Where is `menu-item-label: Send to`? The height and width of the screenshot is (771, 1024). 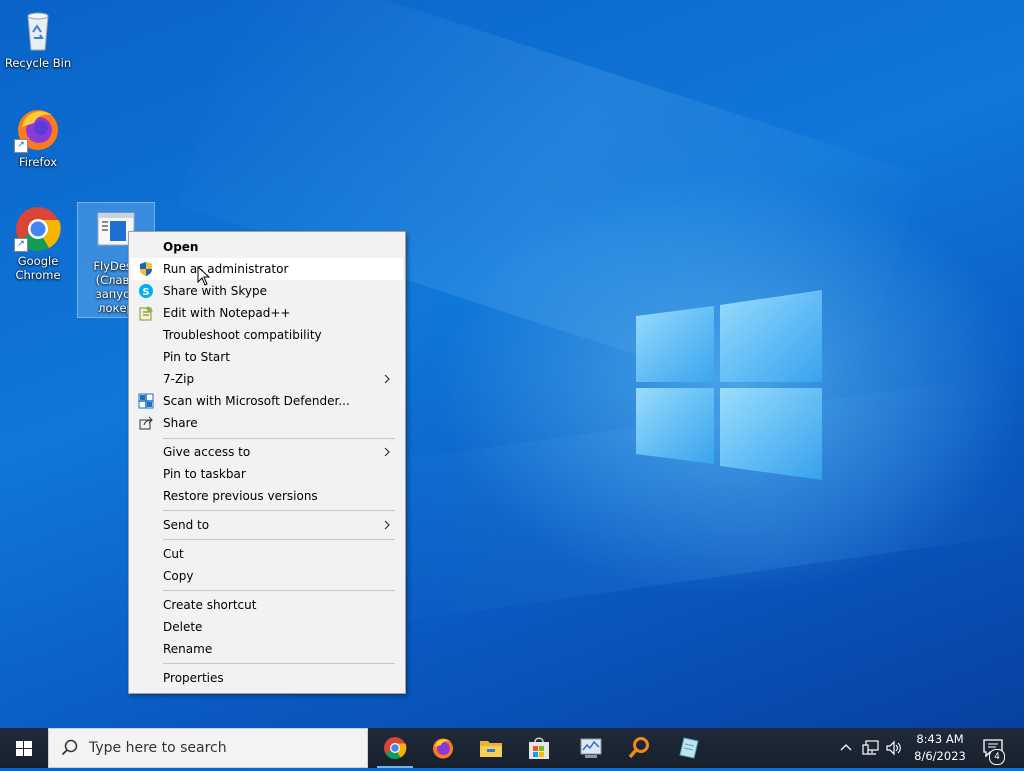
menu-item-label: Send to is located at coordinates (186, 525).